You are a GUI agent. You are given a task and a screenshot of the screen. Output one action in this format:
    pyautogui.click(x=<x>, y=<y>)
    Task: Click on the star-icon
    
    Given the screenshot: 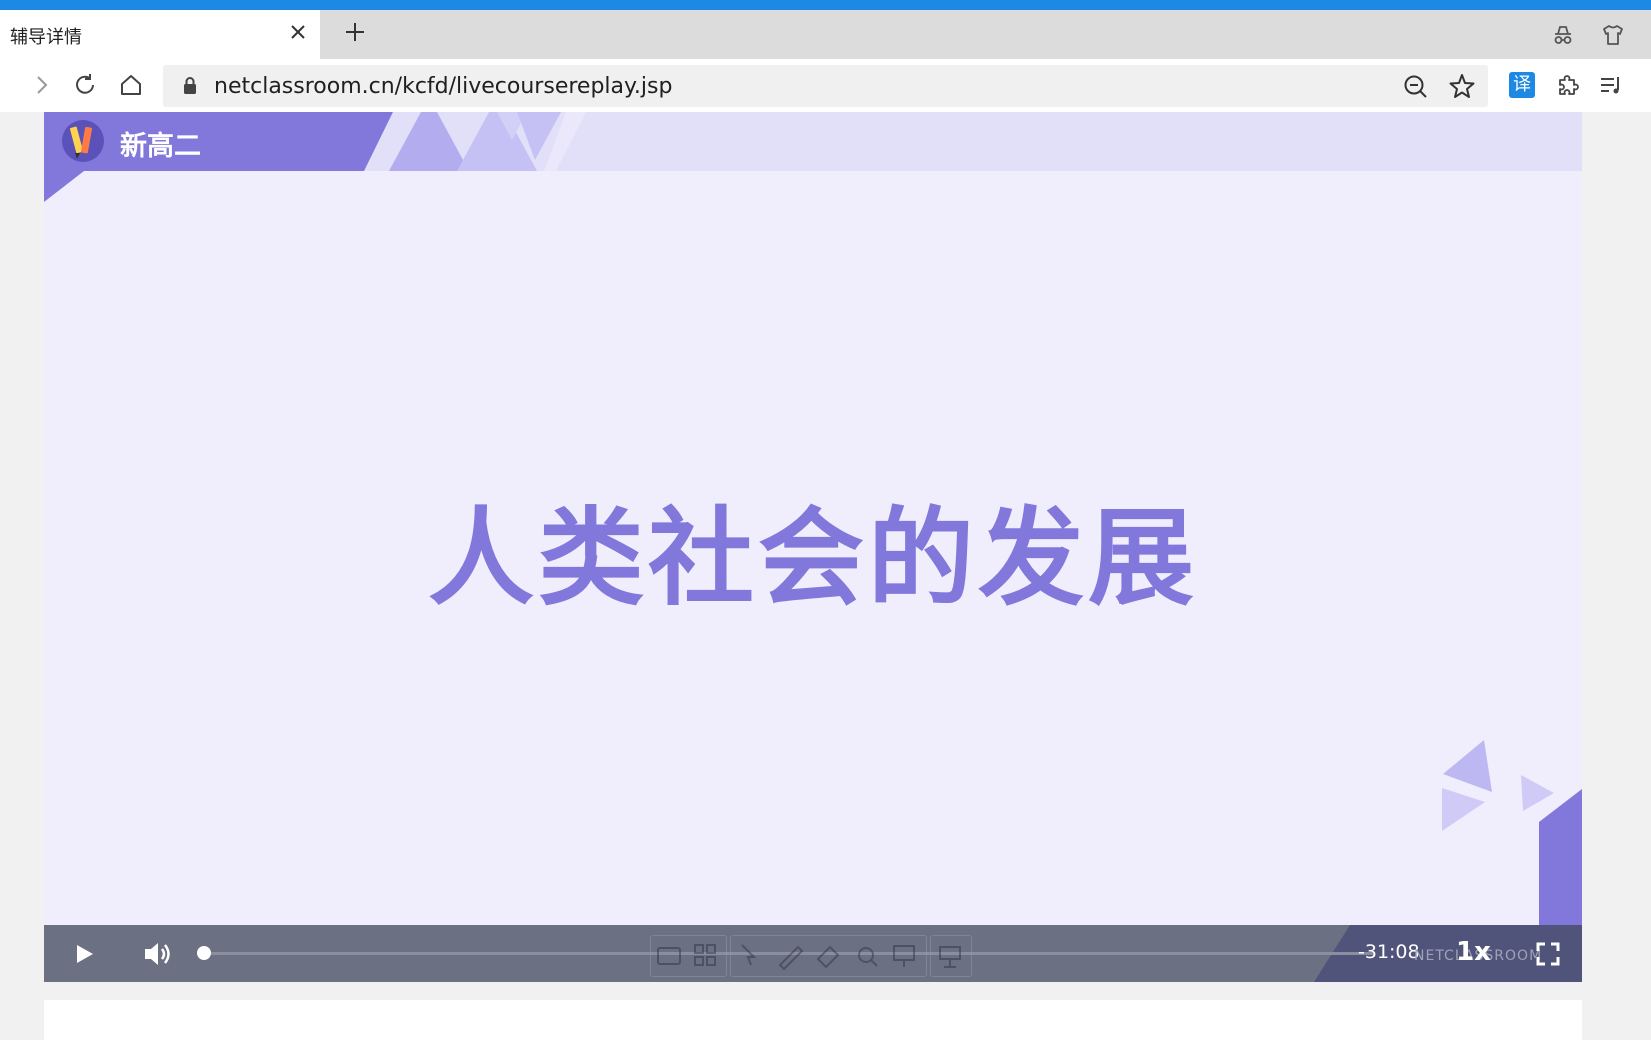 What is the action you would take?
    pyautogui.click(x=1462, y=86)
    